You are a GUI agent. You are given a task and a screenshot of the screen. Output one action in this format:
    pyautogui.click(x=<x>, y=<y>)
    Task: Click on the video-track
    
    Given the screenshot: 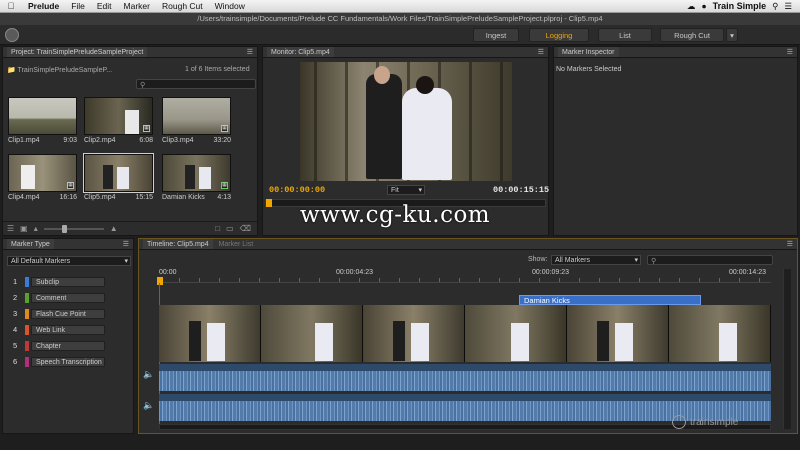 What is the action you would take?
    pyautogui.click(x=465, y=333)
    